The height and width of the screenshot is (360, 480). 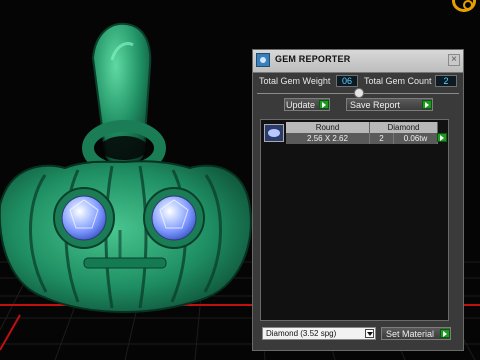 What do you see at coordinates (295, 81) in the screenshot?
I see `total-gem-weight-label: Total Gem Weight` at bounding box center [295, 81].